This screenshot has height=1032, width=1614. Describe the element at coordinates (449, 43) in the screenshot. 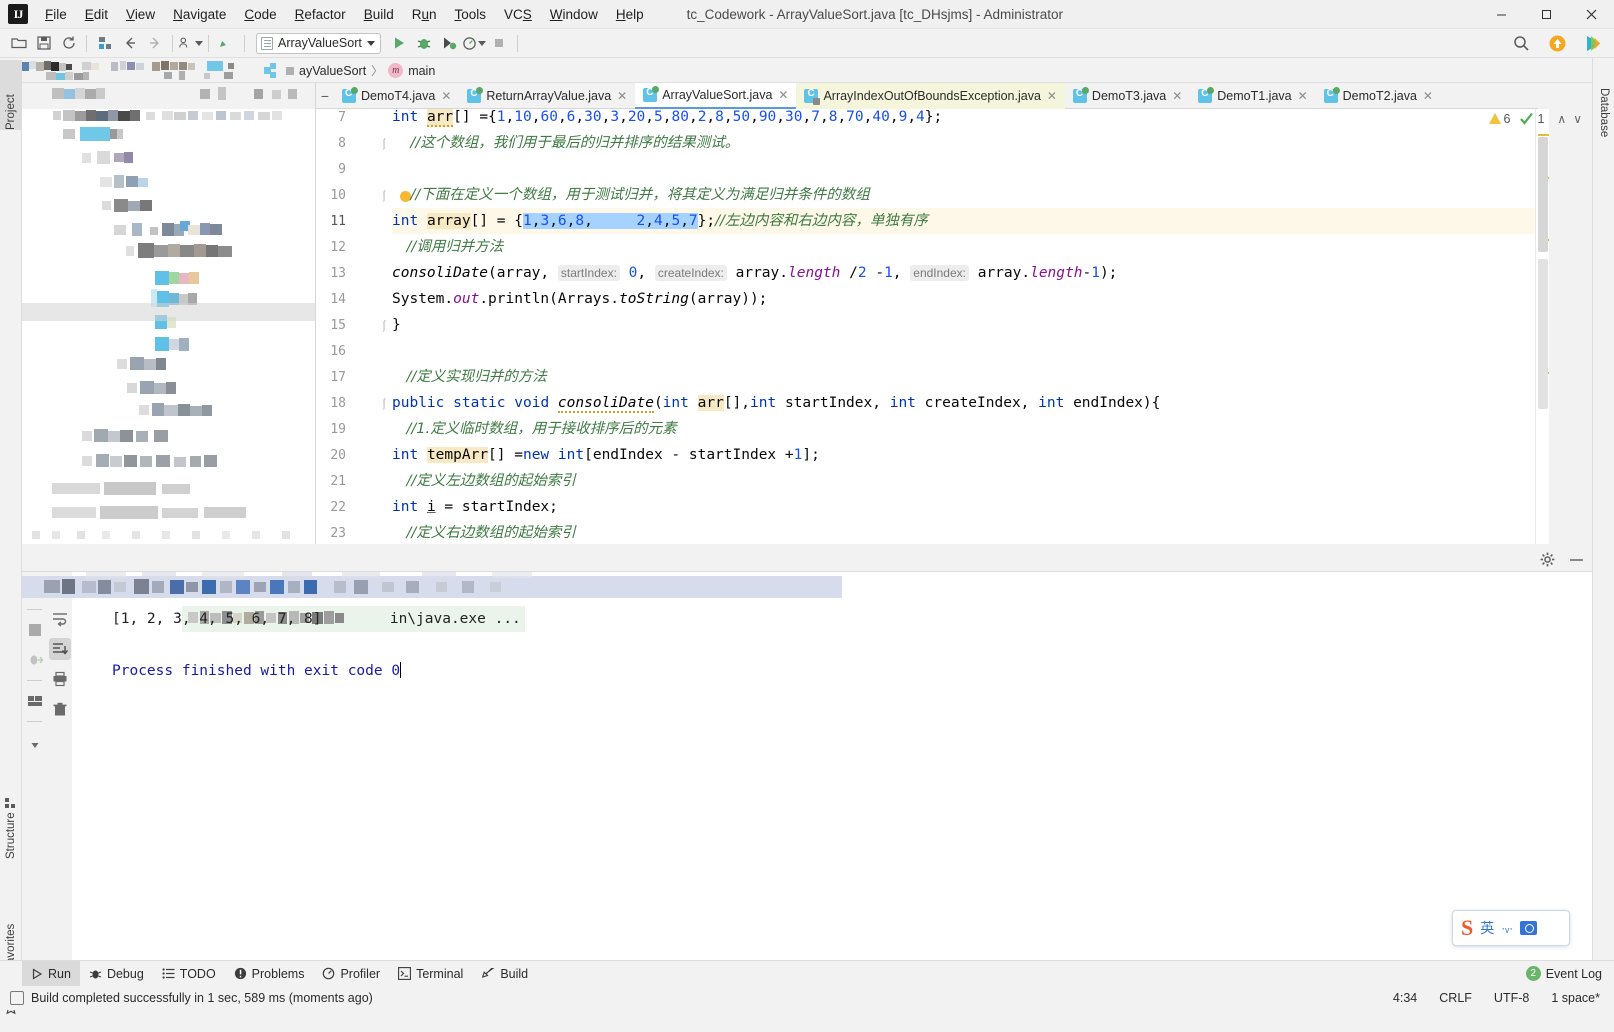

I see `run-with-coverage-icon` at that location.